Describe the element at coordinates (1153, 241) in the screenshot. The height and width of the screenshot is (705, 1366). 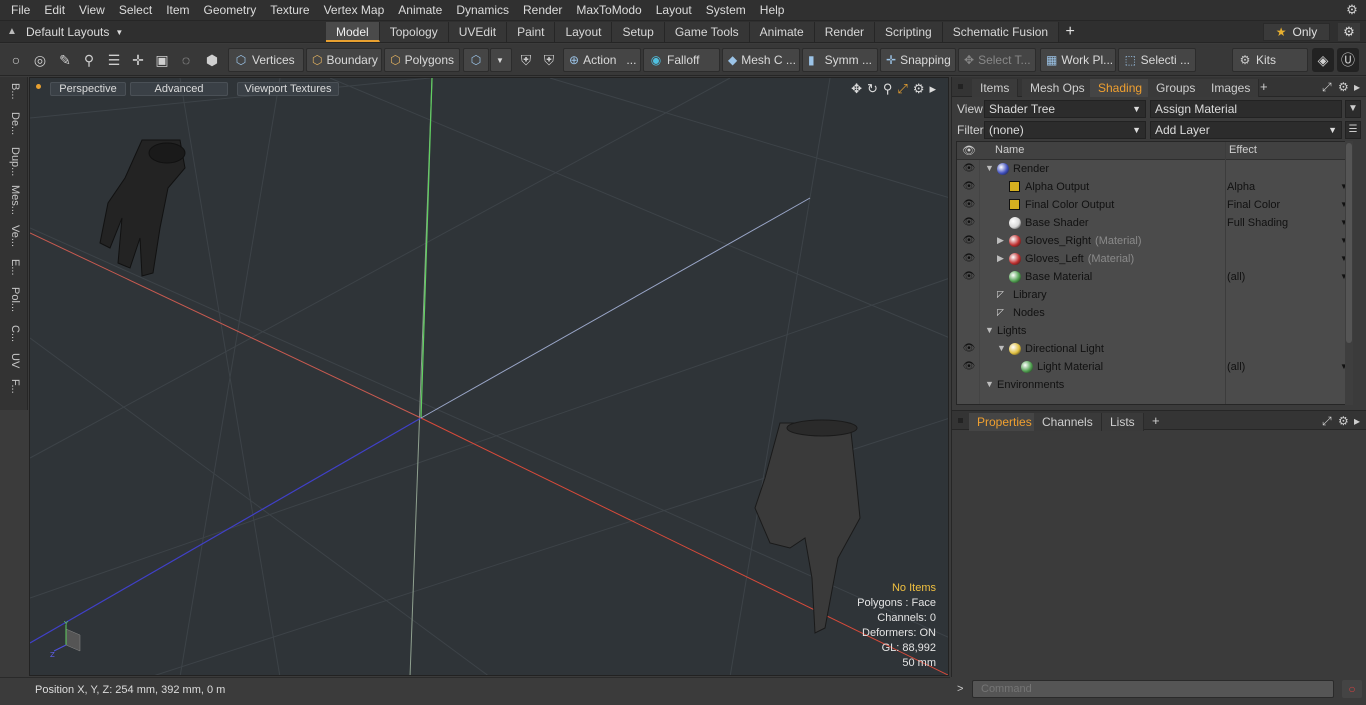
I see `shader-tree-row: 👁 ▶ Gloves_Right (Material) ▼` at that location.